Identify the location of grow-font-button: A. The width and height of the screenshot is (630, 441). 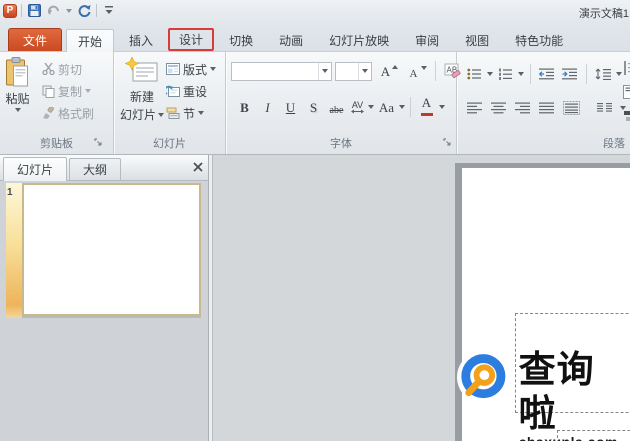
(387, 71).